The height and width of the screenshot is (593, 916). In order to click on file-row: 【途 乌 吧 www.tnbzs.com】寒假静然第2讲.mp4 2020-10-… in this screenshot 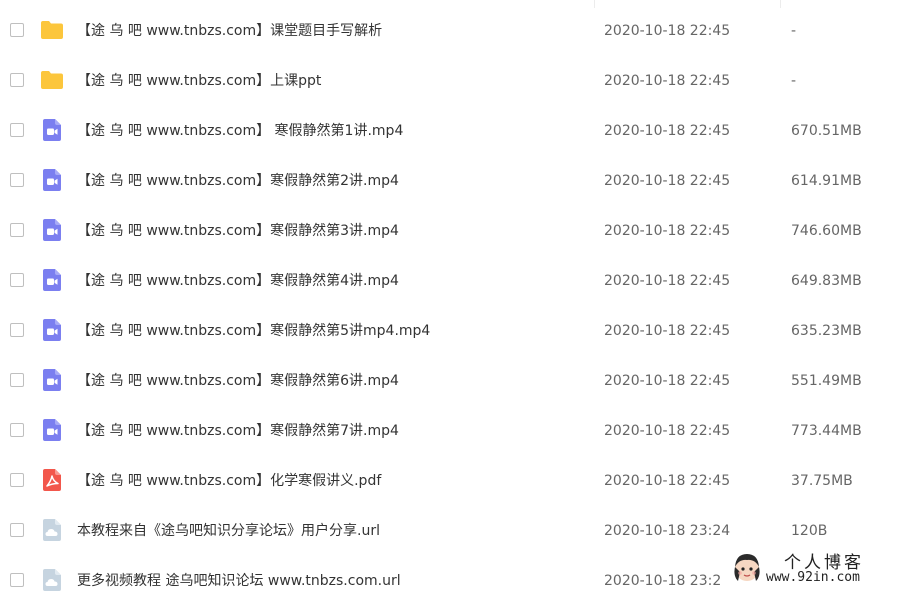, I will do `click(458, 181)`.